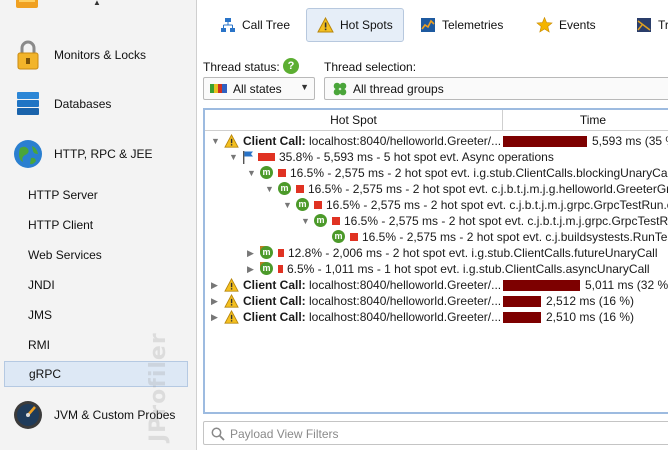  What do you see at coordinates (28, 55) in the screenshot?
I see `lock-icon` at bounding box center [28, 55].